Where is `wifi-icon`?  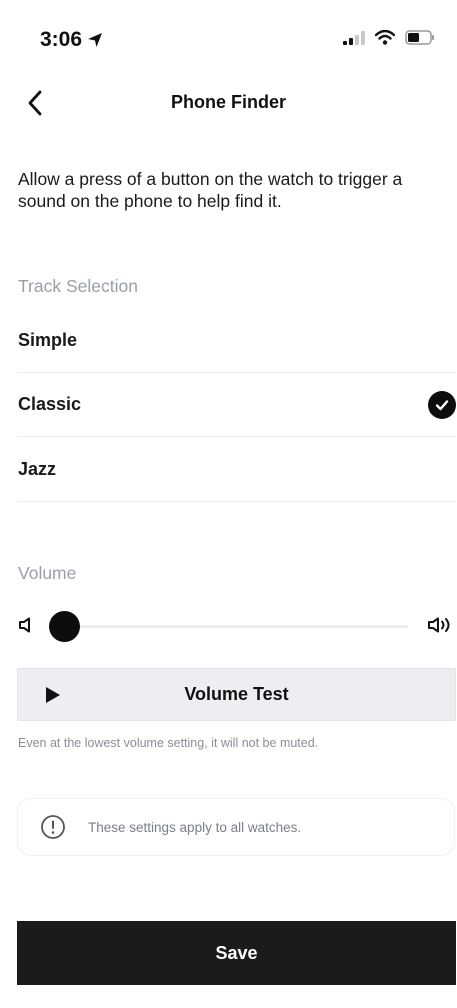
wifi-icon is located at coordinates (385, 37).